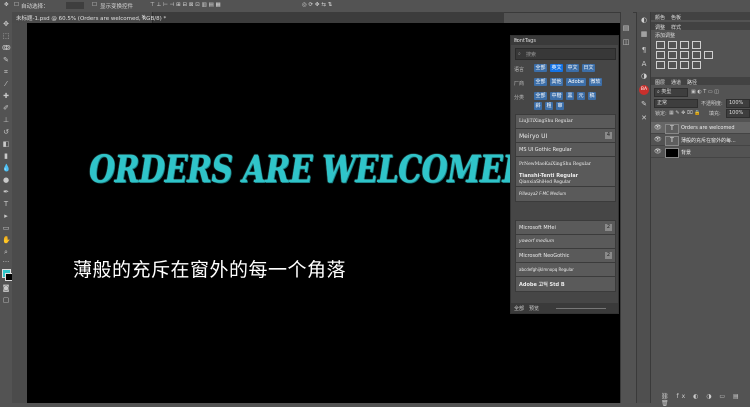 Image resolution: width=750 pixels, height=407 pixels. What do you see at coordinates (700, 152) in the screenshot?
I see `layer-row: 👁 背景` at bounding box center [700, 152].